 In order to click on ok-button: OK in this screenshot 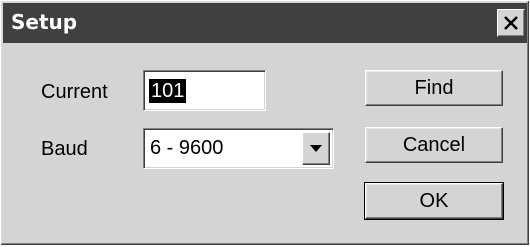, I will do `click(434, 201)`.